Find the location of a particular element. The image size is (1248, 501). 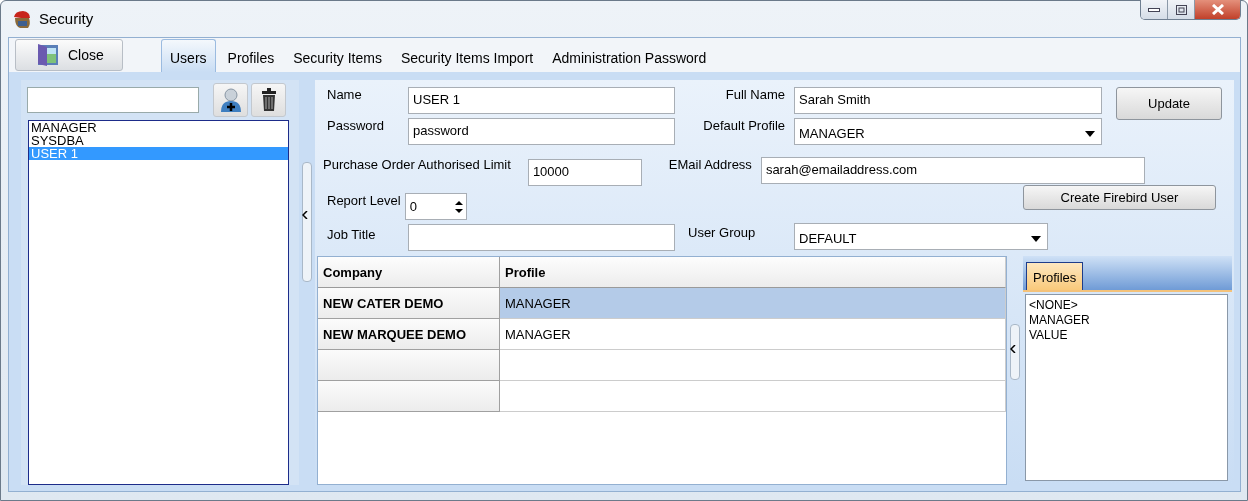

field-label: Full Name is located at coordinates (755, 94).